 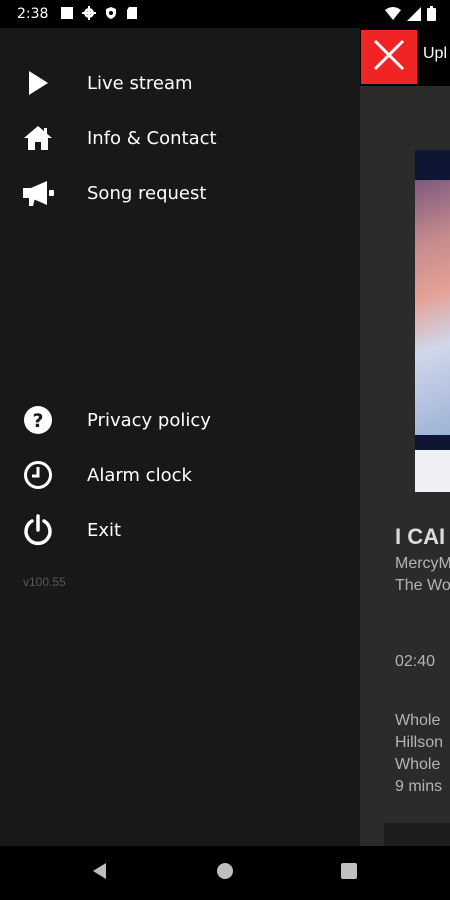 I want to click on status-time: 2:38, so click(x=33, y=14).